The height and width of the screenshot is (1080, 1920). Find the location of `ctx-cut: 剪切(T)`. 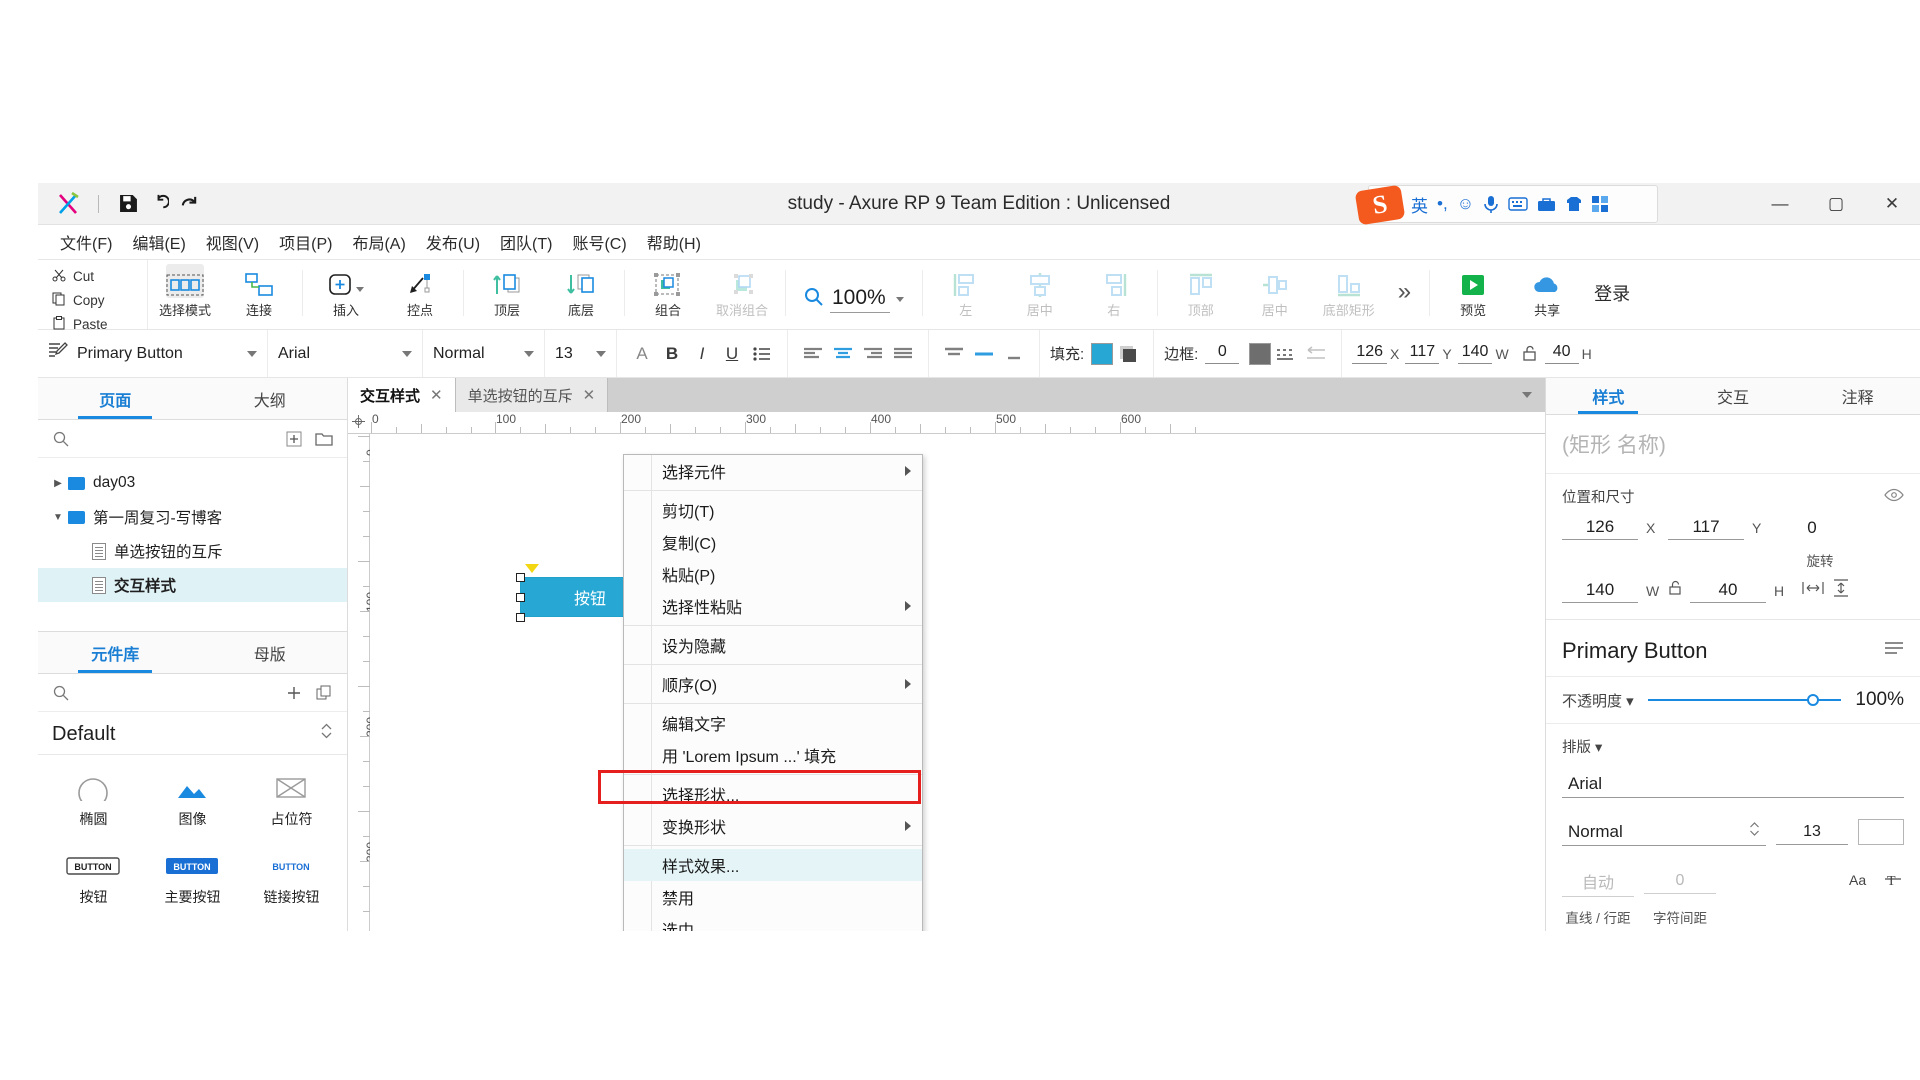

ctx-cut: 剪切(T) is located at coordinates (773, 510).